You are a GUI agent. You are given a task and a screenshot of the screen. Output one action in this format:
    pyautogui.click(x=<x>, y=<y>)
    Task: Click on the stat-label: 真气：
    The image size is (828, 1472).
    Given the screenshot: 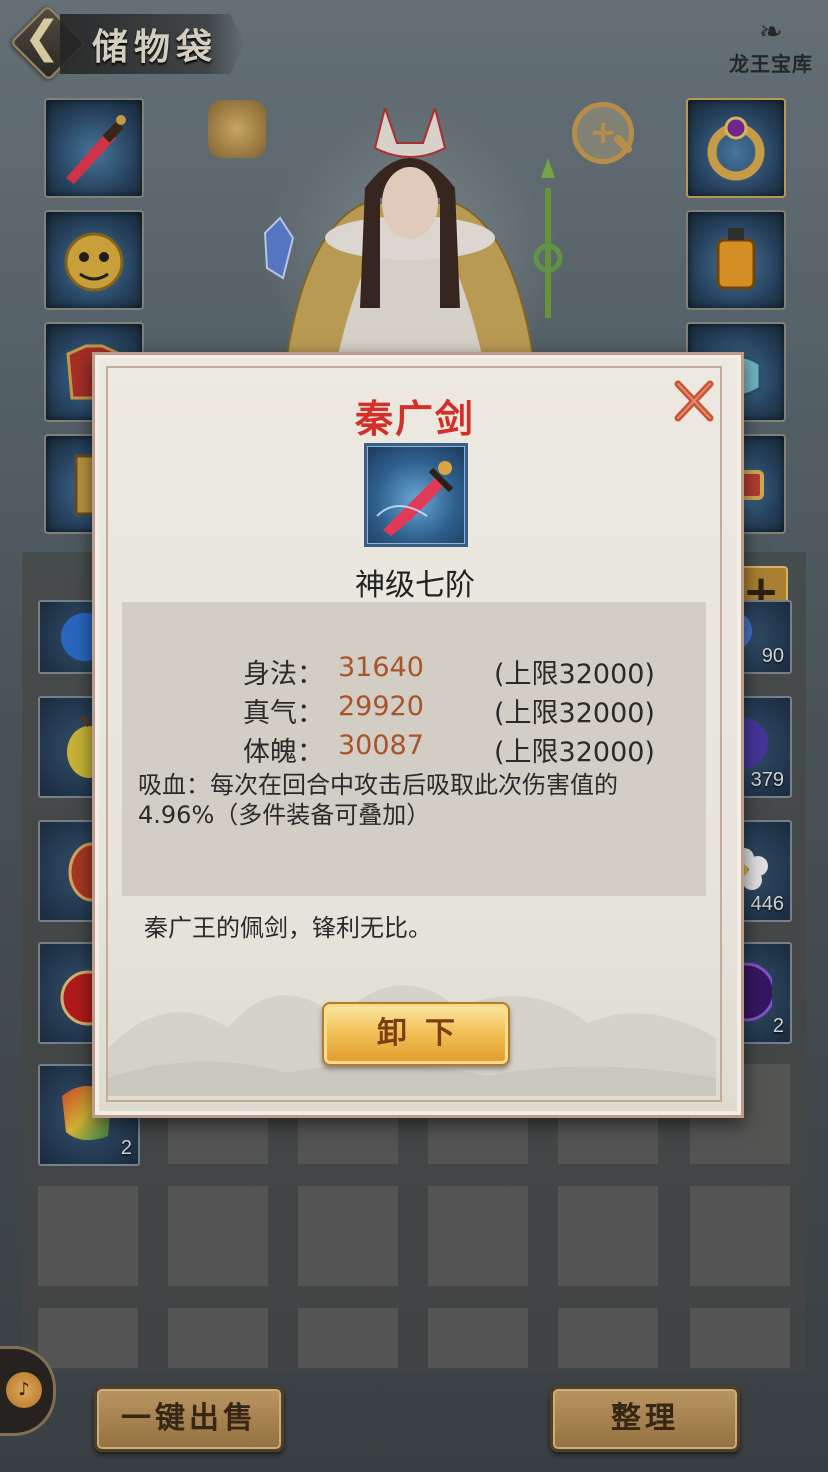 What is the action you would take?
    pyautogui.click(x=283, y=713)
    